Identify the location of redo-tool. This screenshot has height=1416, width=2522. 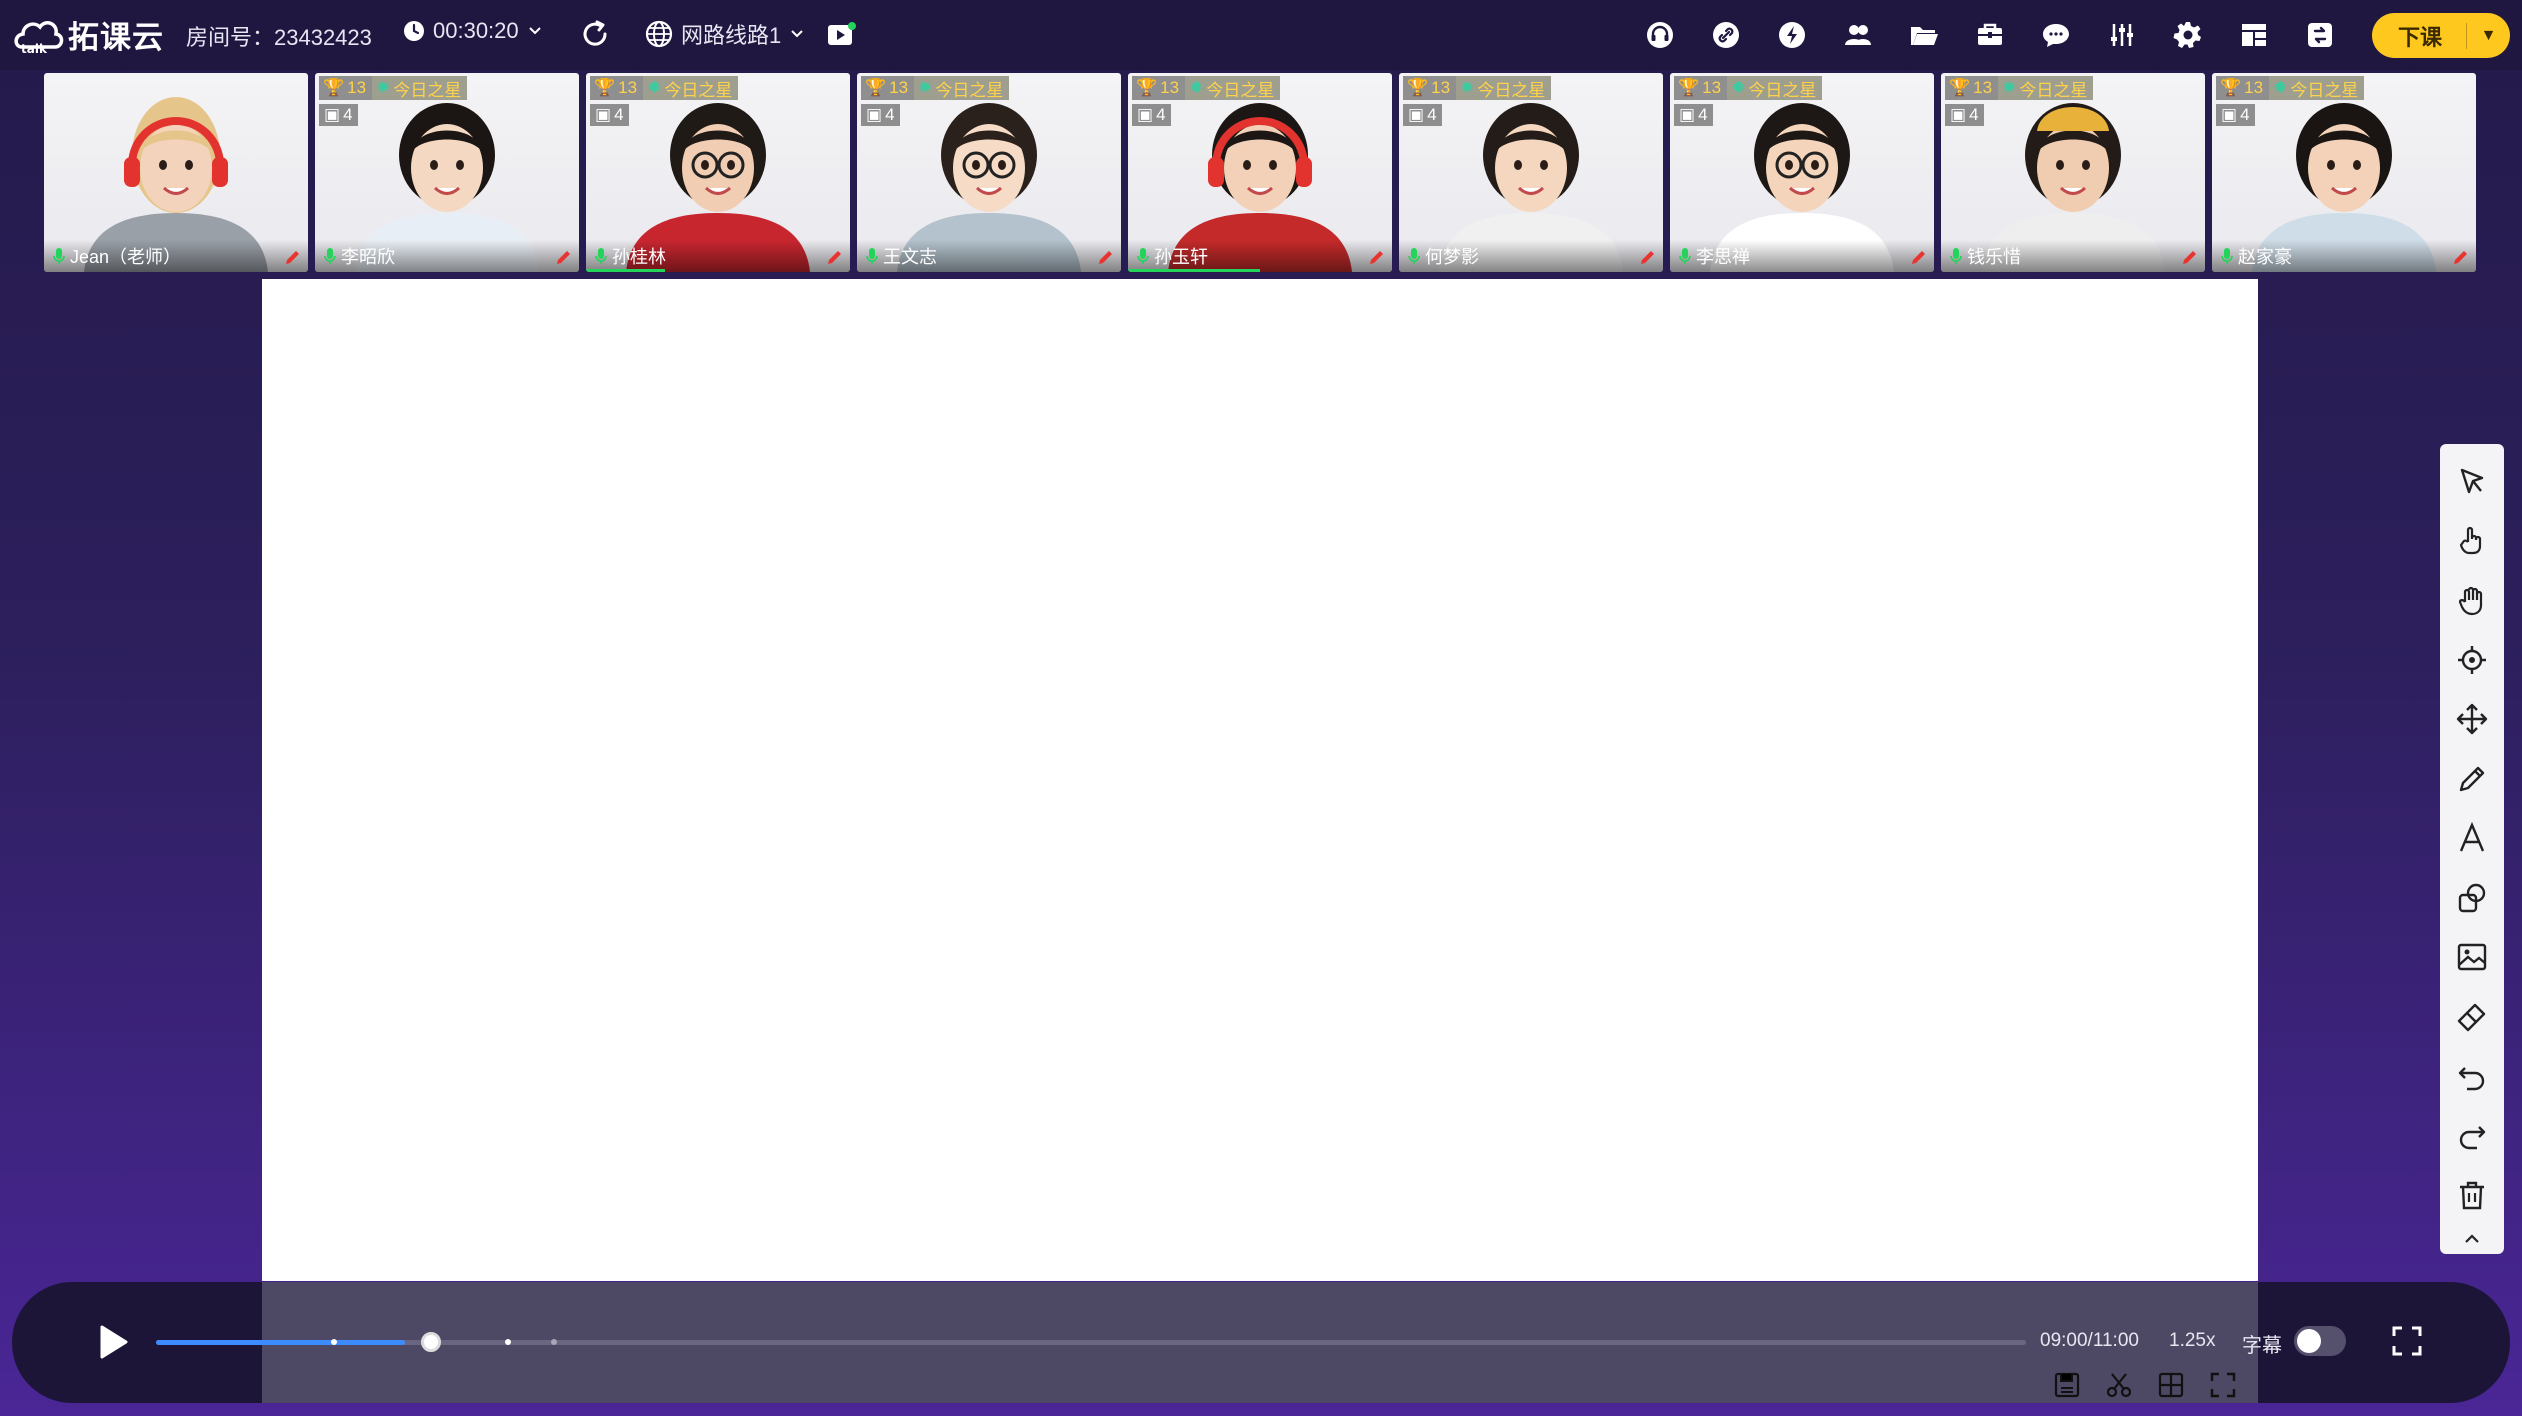
(2472, 1134).